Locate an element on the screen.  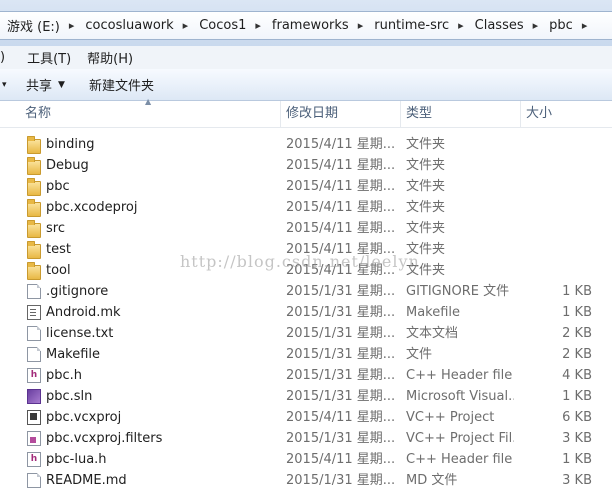
file-row: Android.mk 2015/1/31 星期... Makefile 1 KB is located at coordinates (306, 312).